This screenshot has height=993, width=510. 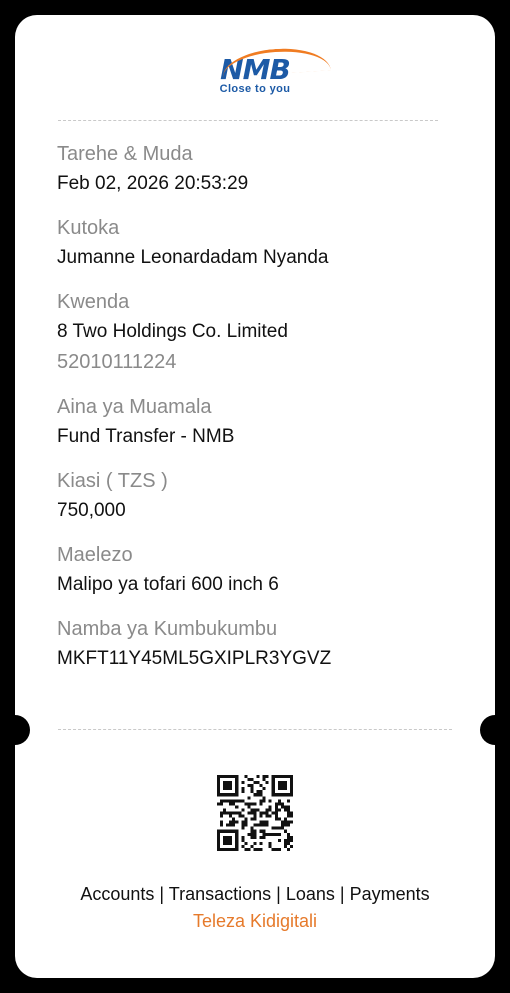 I want to click on field-value: Malipo ya tofari 600 inch 6, so click(x=168, y=584).